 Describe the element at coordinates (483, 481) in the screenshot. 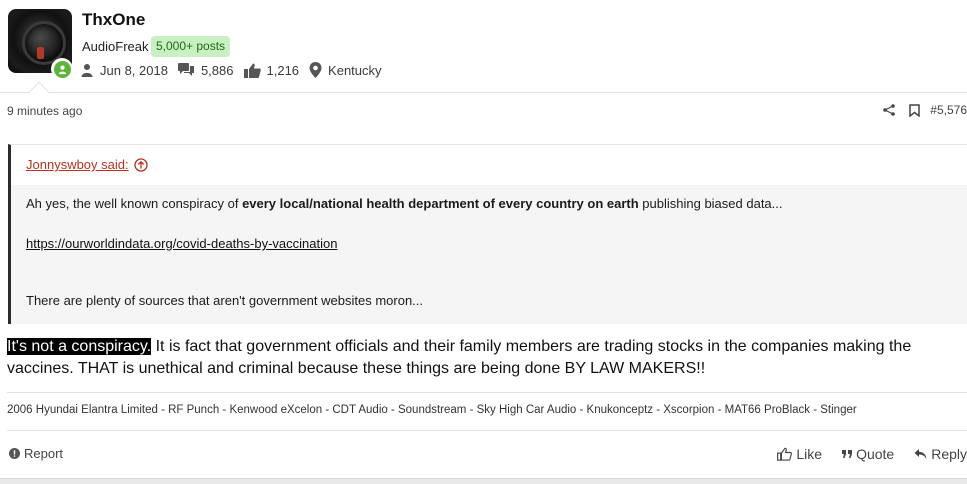

I see `post-bottom-edge` at that location.